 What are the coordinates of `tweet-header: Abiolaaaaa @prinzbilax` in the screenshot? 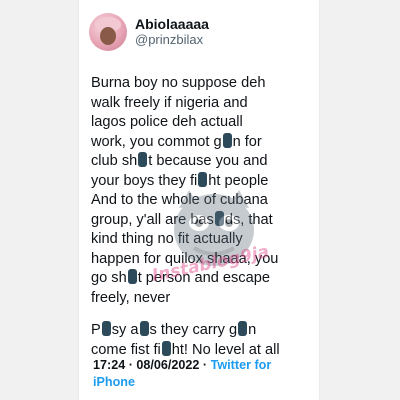 It's located at (199, 32).